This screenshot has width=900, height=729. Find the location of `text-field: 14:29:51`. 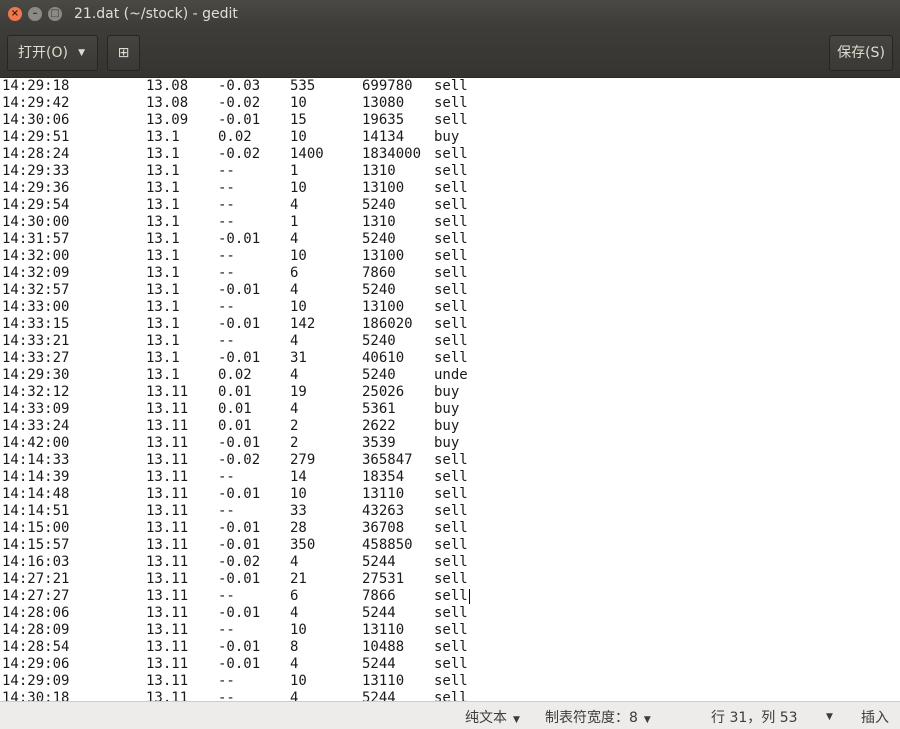

text-field: 14:29:51 is located at coordinates (36, 137).